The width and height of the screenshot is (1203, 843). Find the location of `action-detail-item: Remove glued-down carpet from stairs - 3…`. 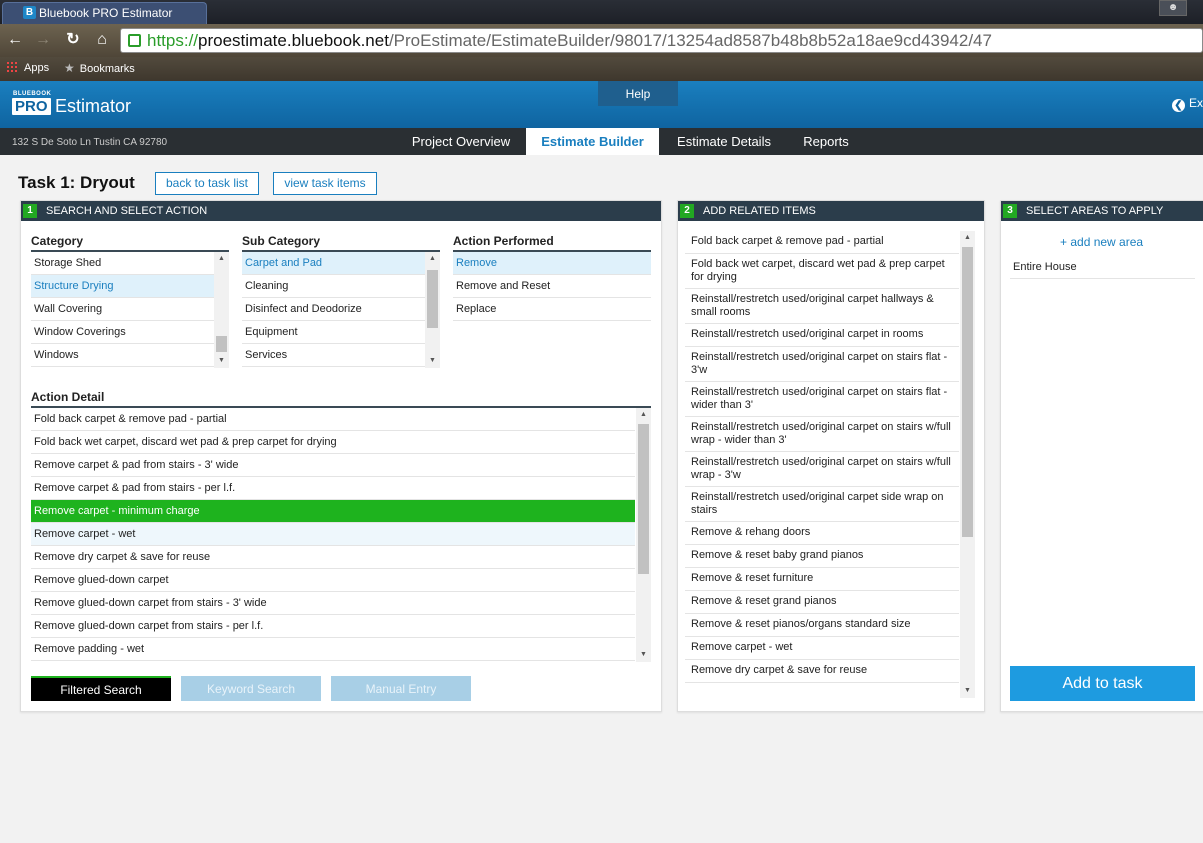

action-detail-item: Remove glued-down carpet from stairs - 3… is located at coordinates (333, 603).